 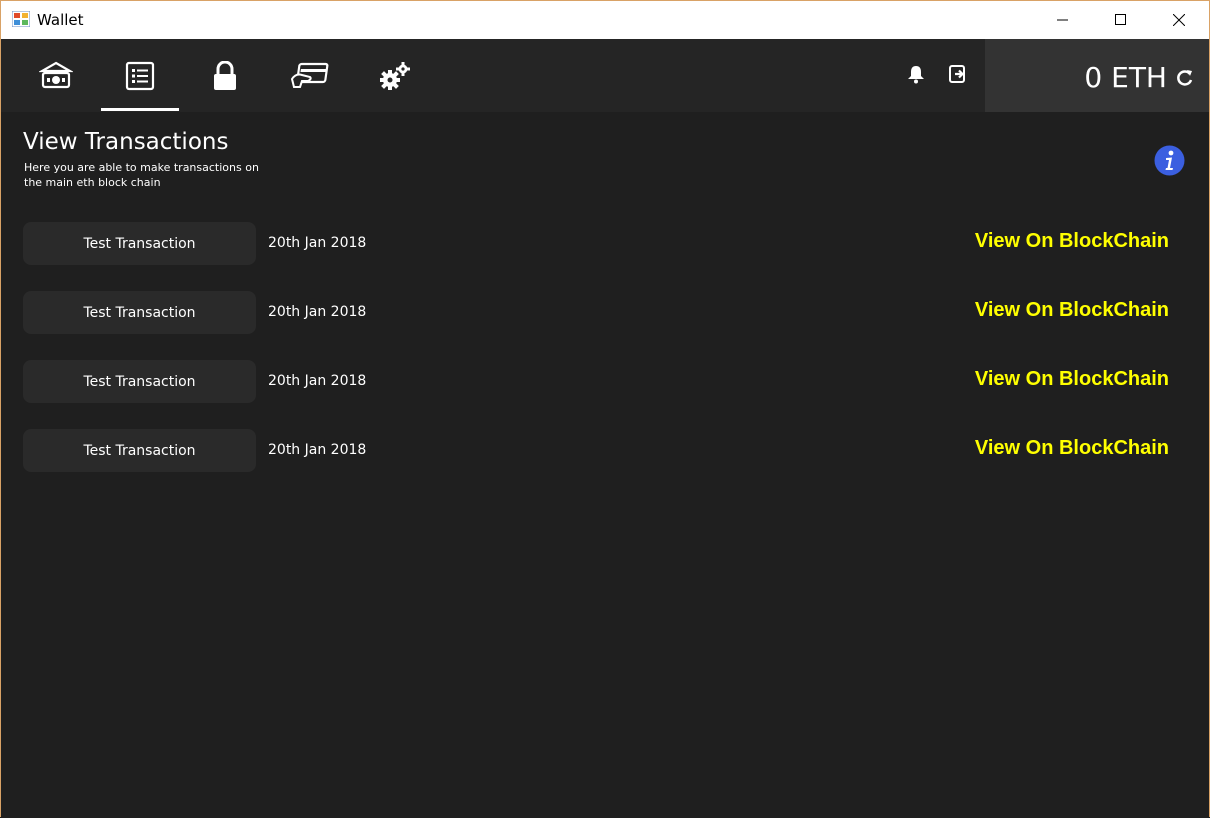 I want to click on nav-bank, so click(x=56, y=75).